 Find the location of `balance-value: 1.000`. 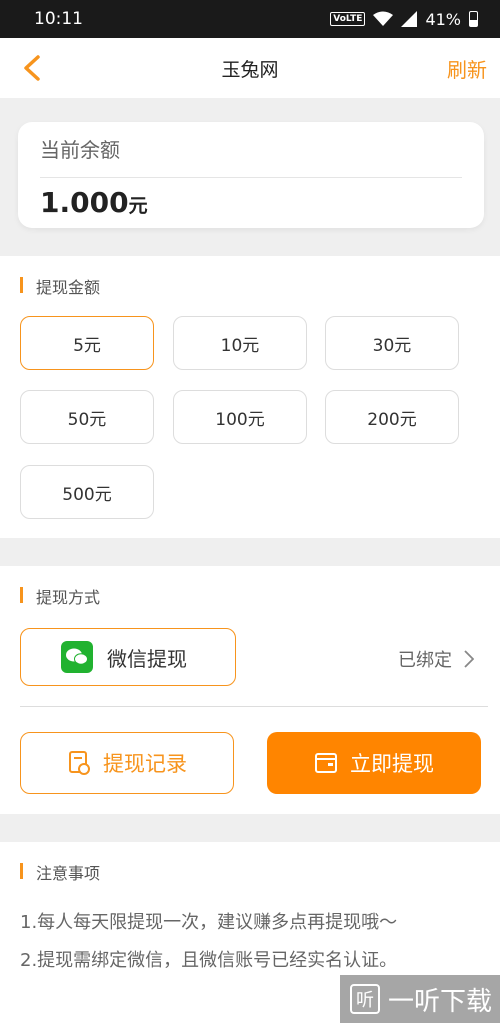

balance-value: 1.000 is located at coordinates (84, 202).